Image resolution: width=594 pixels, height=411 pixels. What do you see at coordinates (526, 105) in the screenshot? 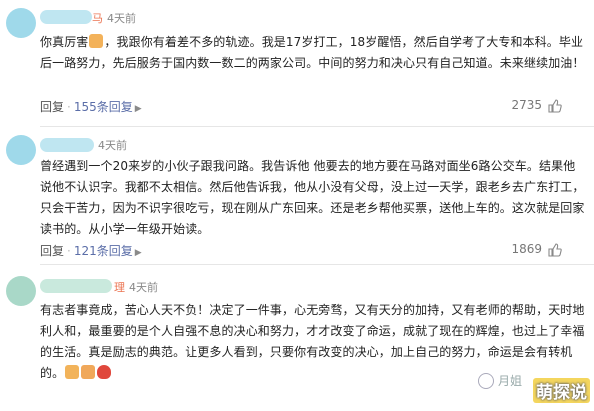
I see `like-count: 2735` at bounding box center [526, 105].